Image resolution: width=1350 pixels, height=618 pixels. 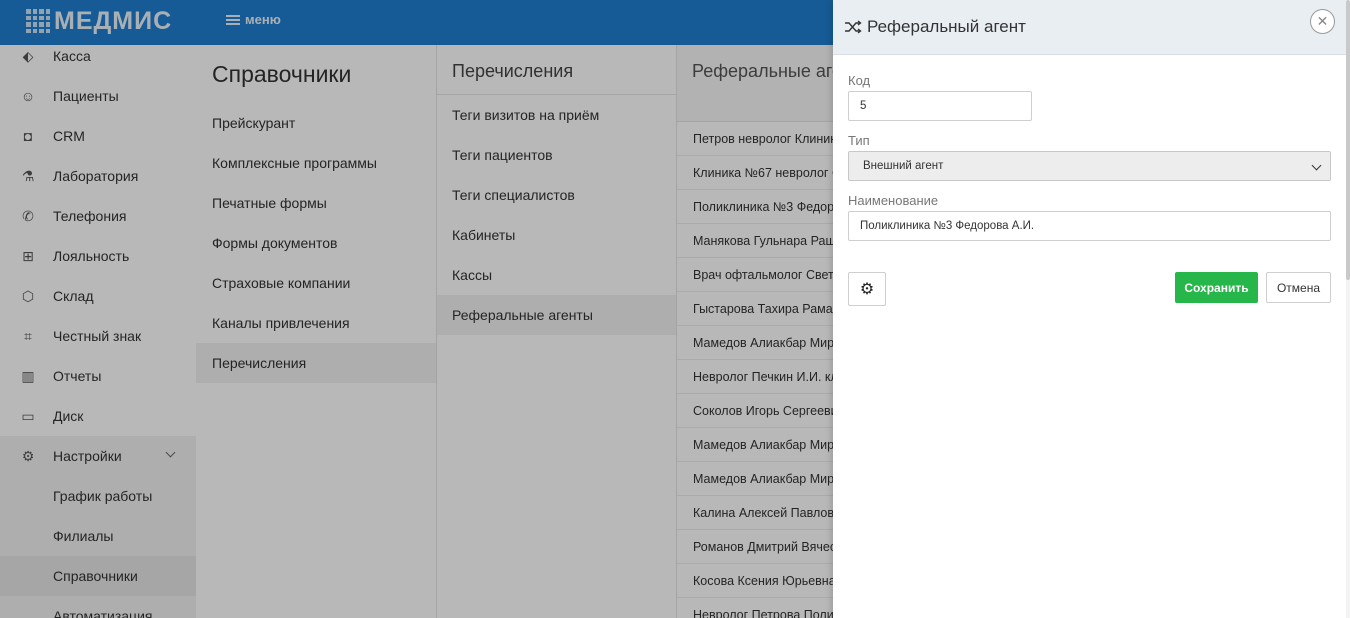 I want to click on name-label: Наименование, so click(x=893, y=200).